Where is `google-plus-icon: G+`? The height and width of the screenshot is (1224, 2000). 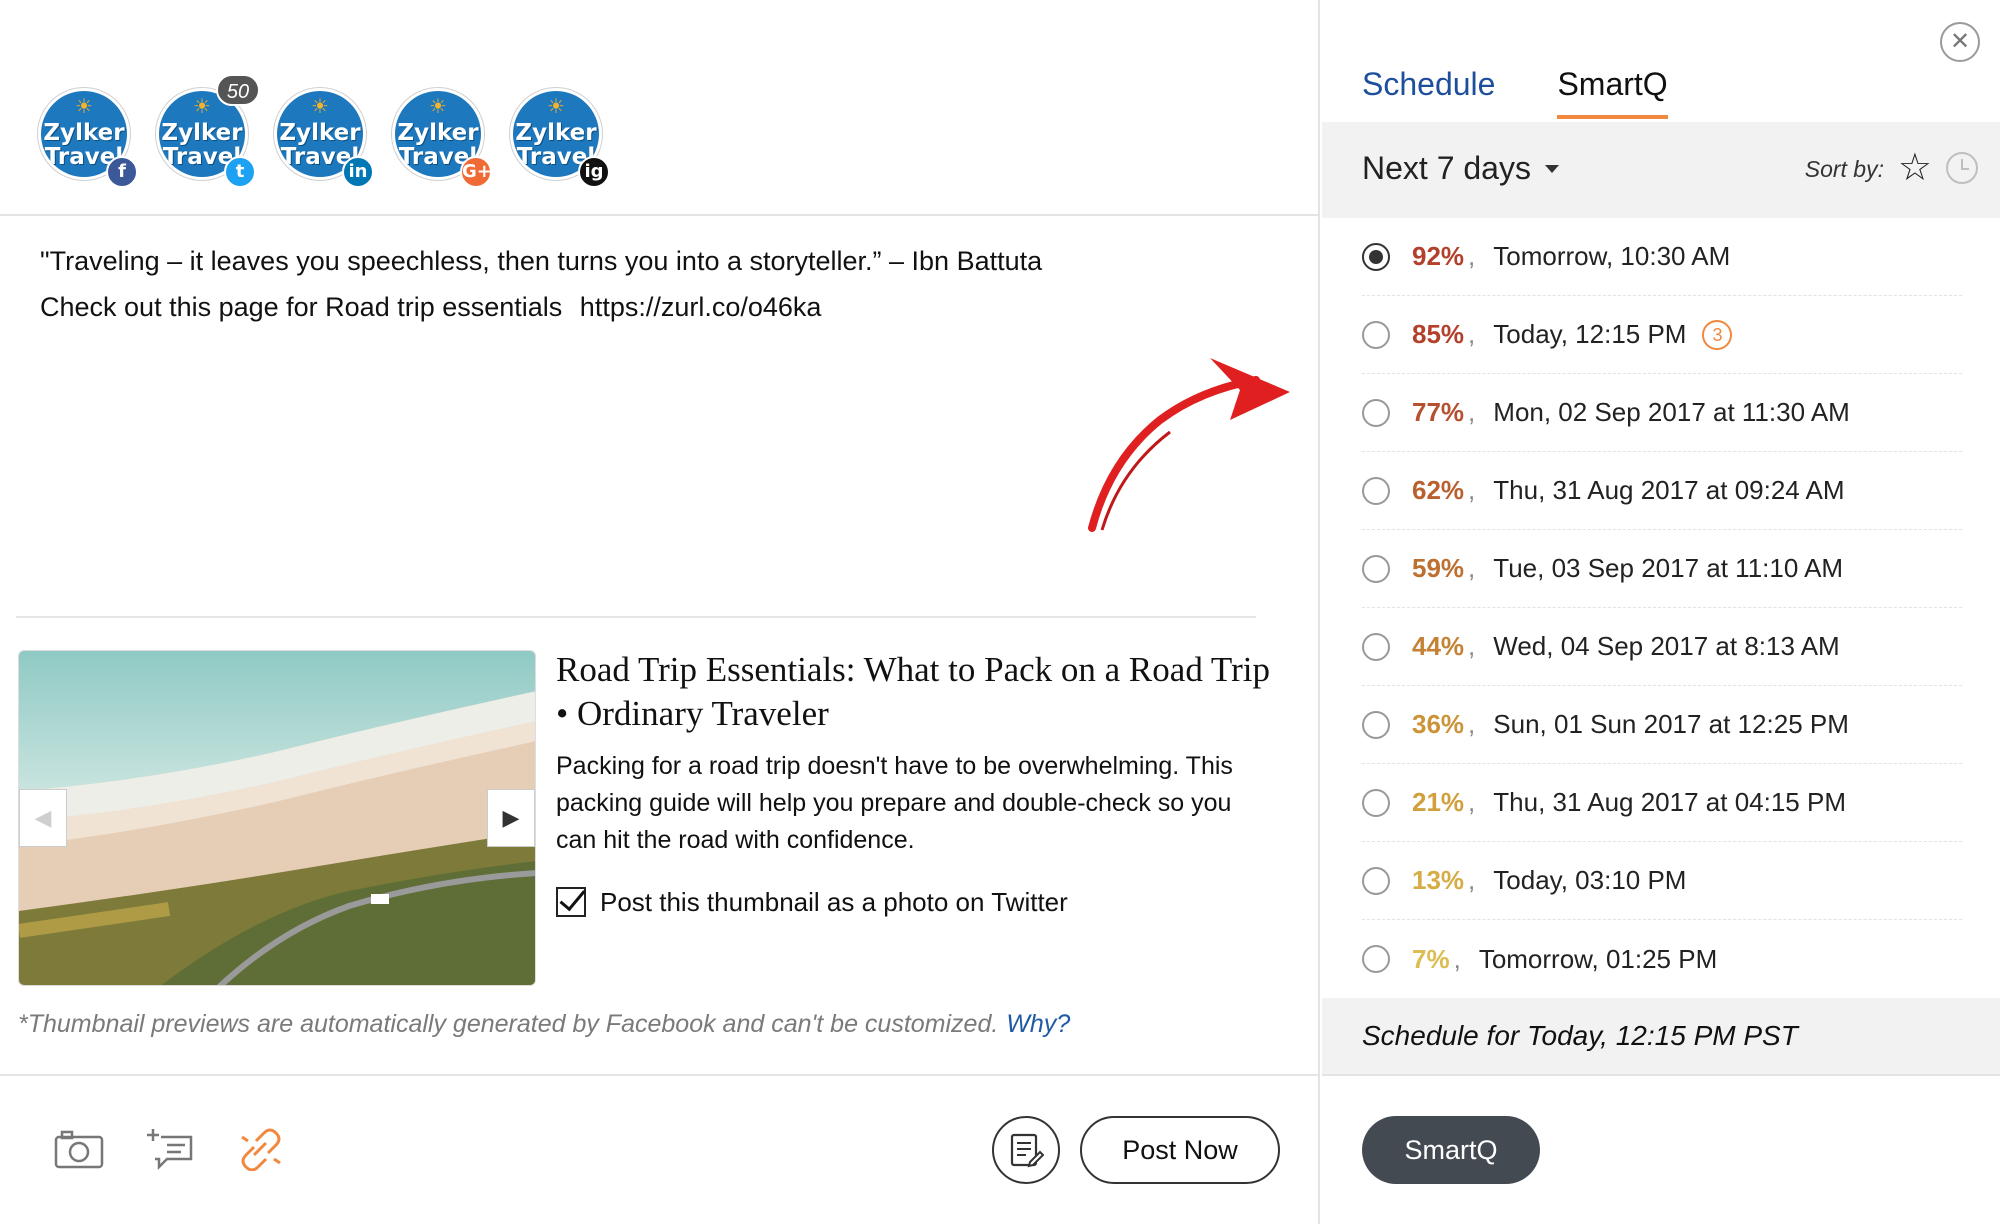 google-plus-icon: G+ is located at coordinates (476, 172).